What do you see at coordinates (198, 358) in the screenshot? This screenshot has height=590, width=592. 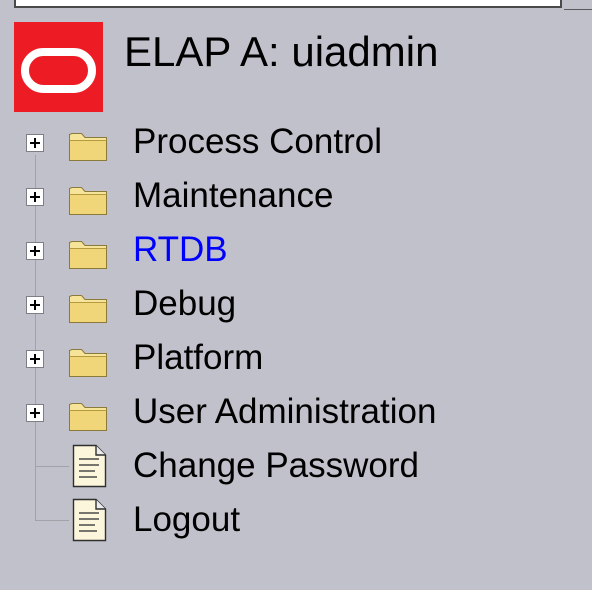 I see `tree-item-label: Platform` at bounding box center [198, 358].